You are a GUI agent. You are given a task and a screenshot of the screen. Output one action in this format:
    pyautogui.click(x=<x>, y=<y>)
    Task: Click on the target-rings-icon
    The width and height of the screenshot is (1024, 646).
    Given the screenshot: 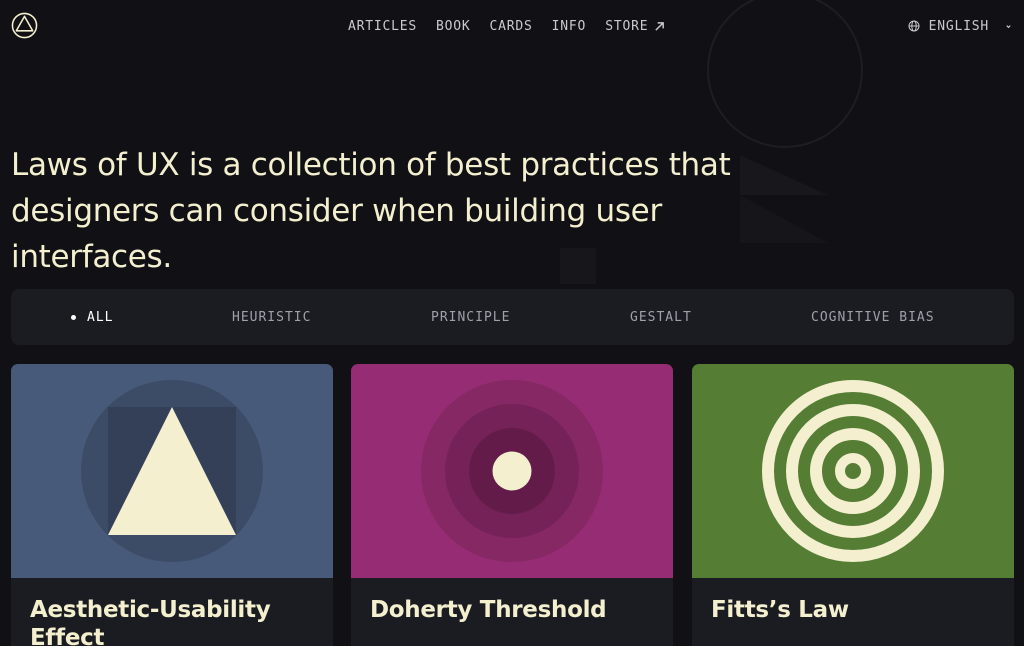 What is the action you would take?
    pyautogui.click(x=853, y=471)
    